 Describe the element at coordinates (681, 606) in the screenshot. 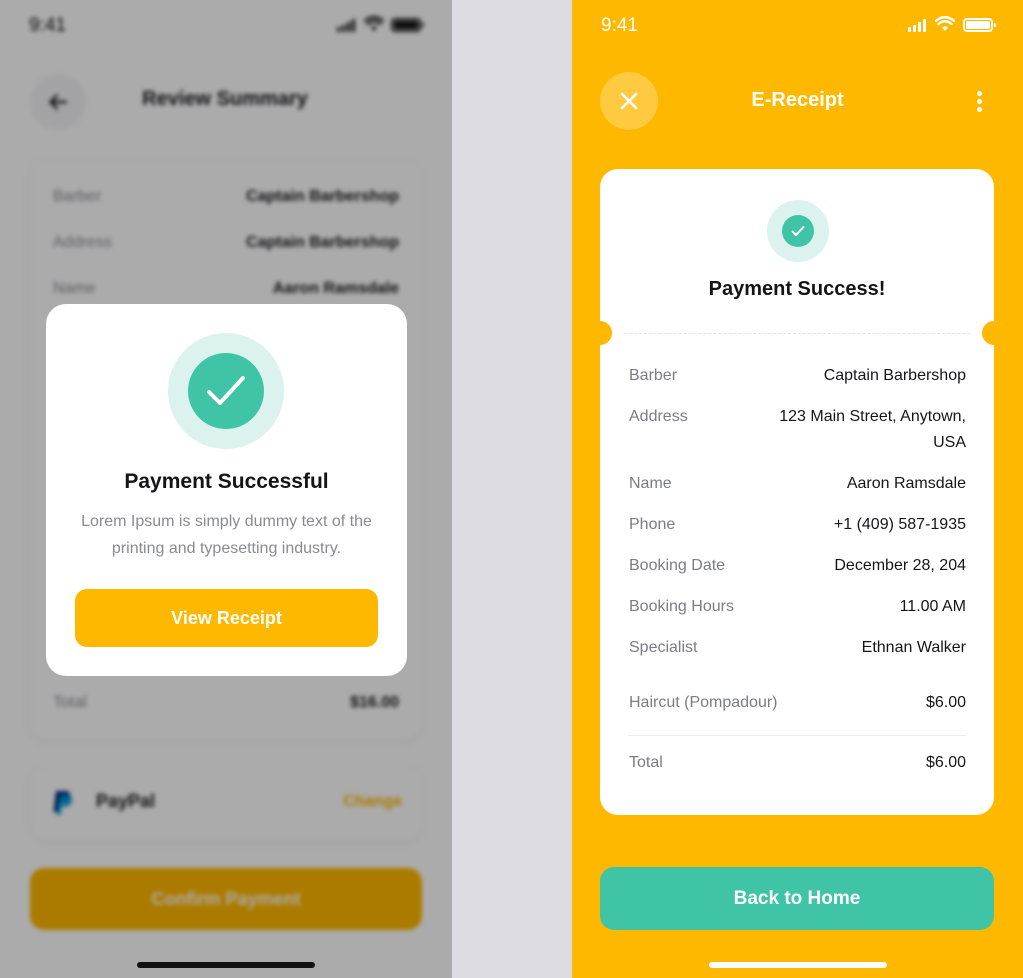

I see `receipt-label: Booking Hours` at that location.